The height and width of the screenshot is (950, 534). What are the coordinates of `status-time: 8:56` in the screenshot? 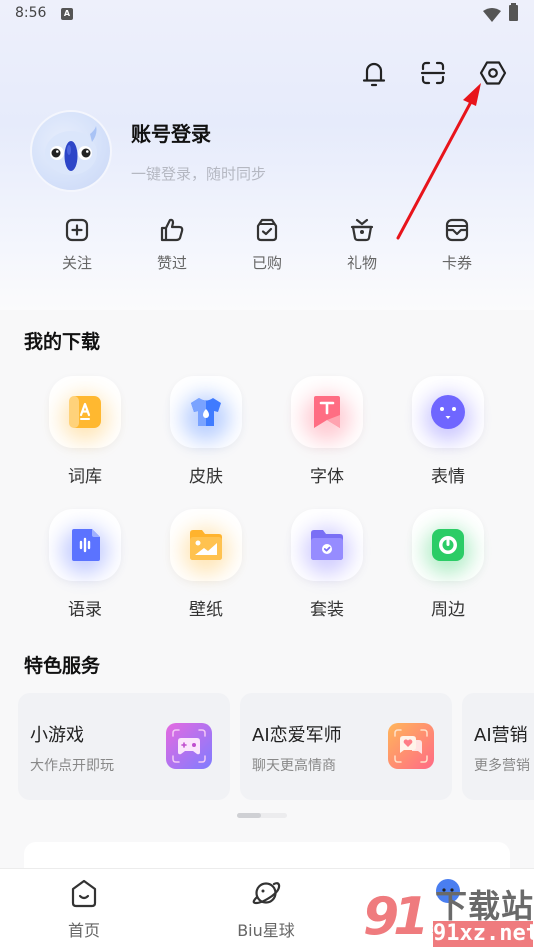 It's located at (31, 13).